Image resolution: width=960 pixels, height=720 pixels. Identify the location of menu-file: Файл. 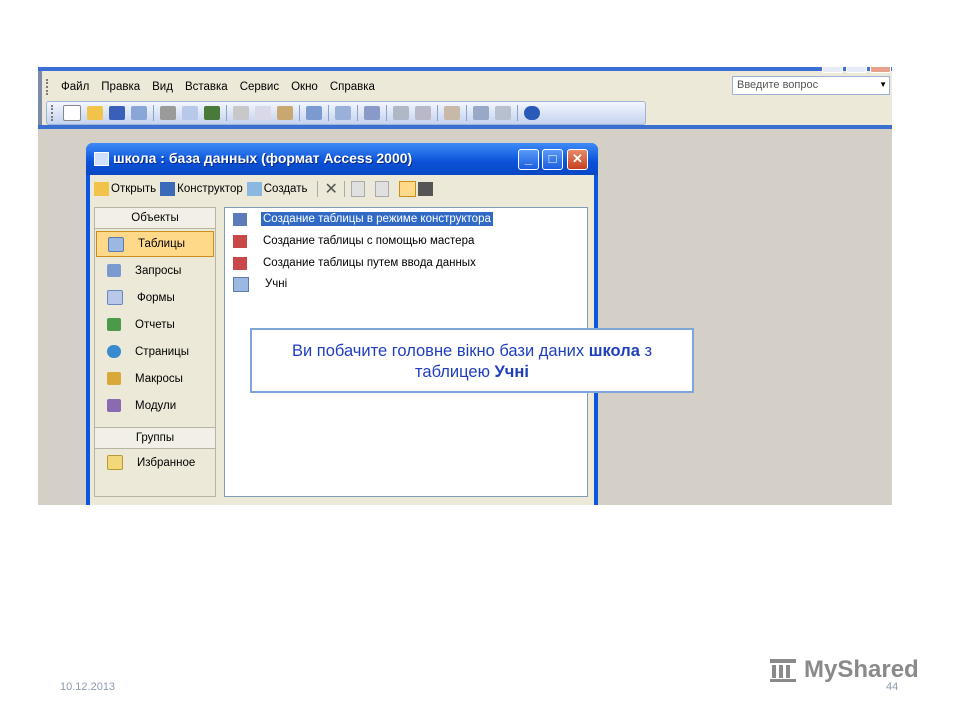
(75, 87).